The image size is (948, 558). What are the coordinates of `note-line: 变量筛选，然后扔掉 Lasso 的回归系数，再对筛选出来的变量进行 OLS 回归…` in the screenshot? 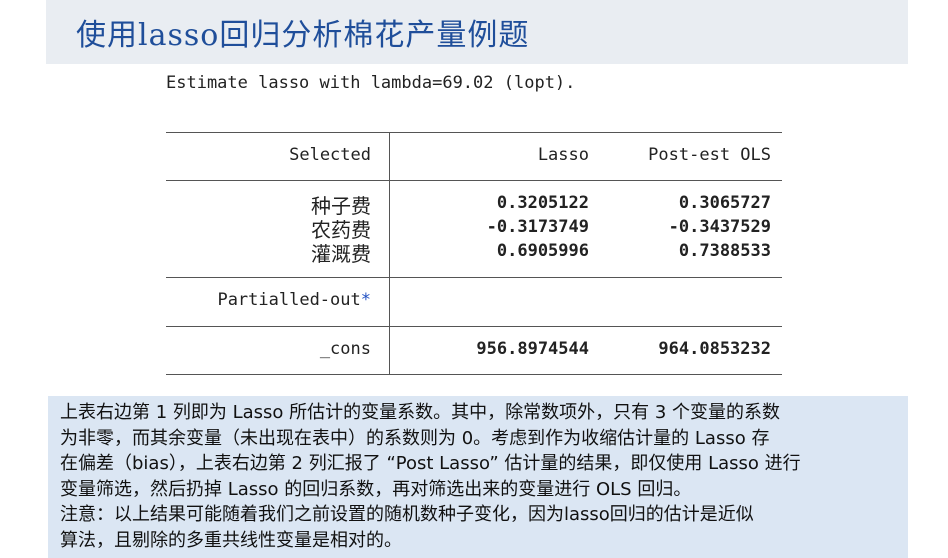 It's located at (376, 489).